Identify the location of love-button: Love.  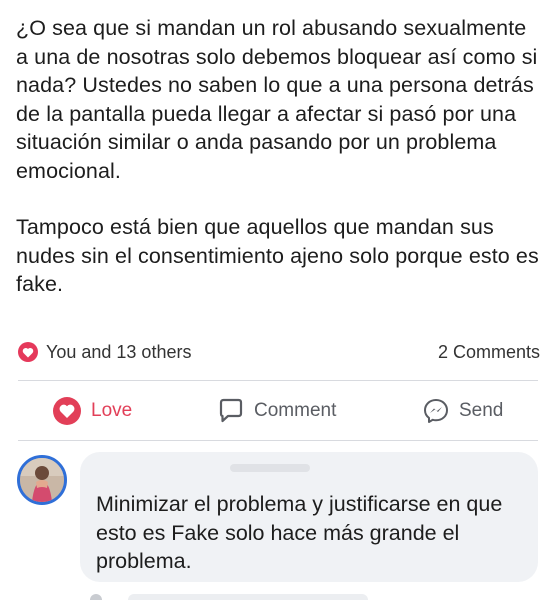
(92, 411).